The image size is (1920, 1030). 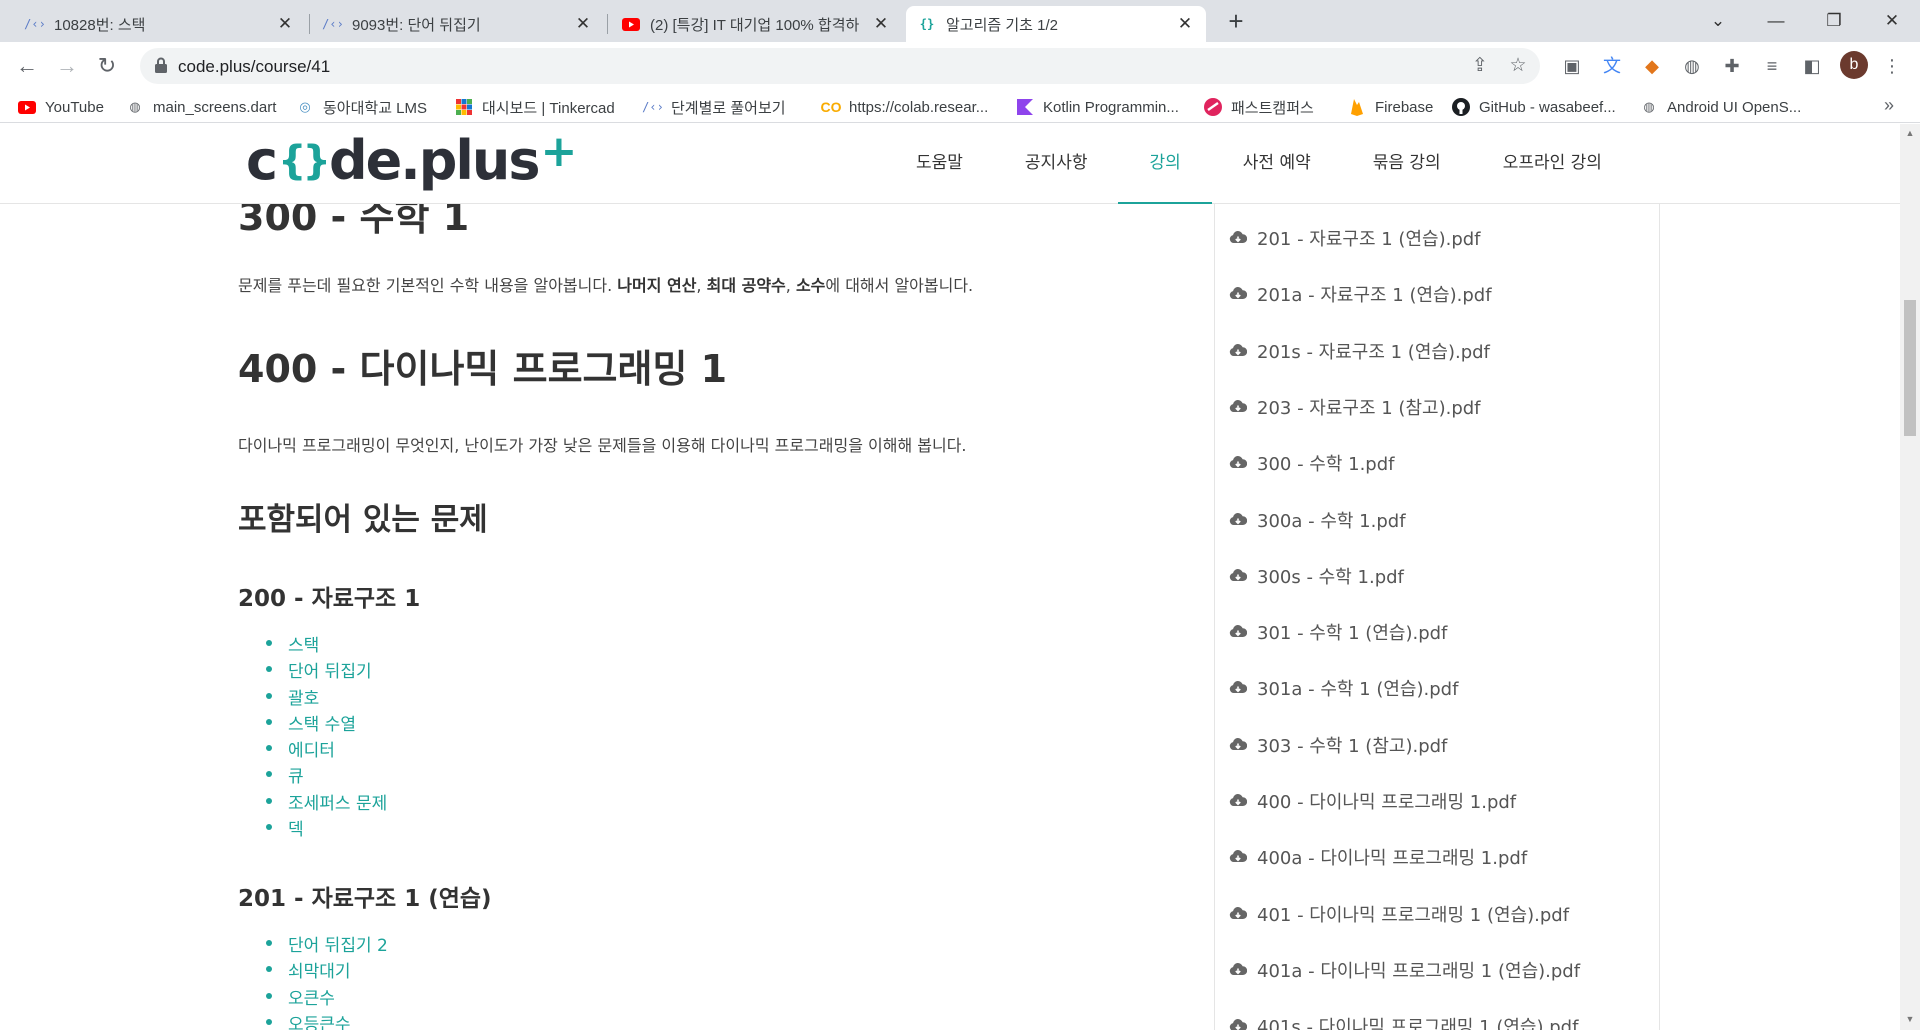 I want to click on problem-link: 스택, so click(x=326, y=644).